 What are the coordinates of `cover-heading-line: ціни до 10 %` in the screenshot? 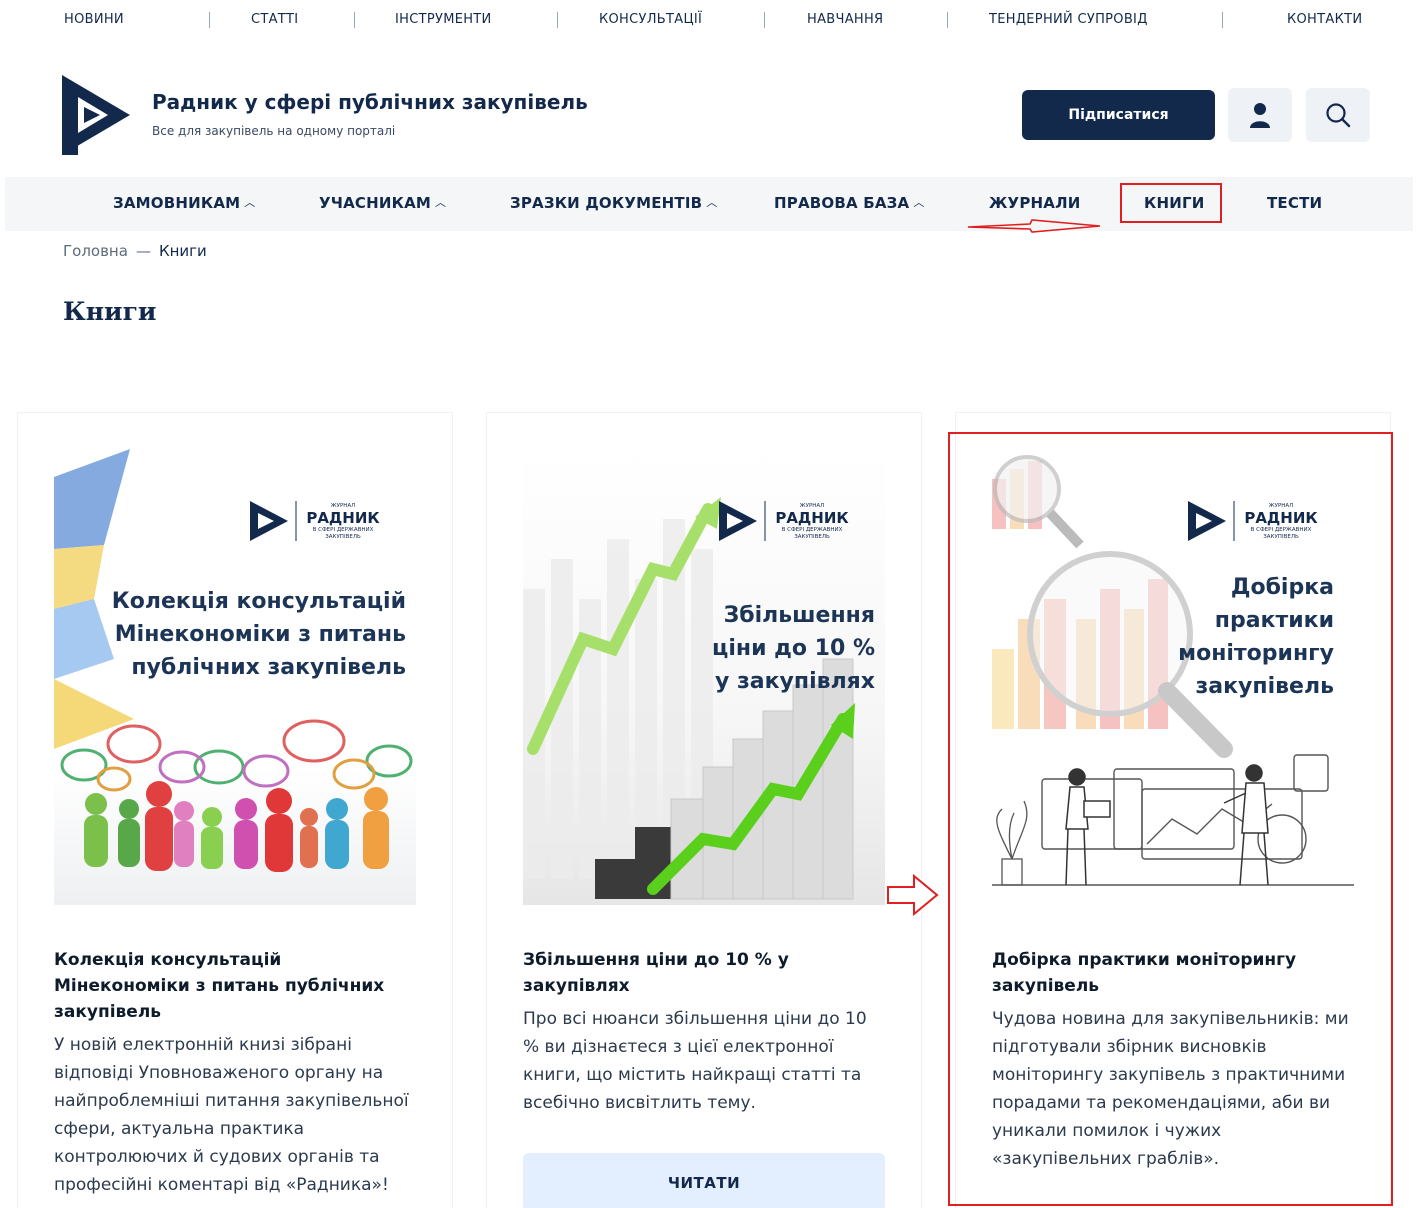 It's located at (793, 648).